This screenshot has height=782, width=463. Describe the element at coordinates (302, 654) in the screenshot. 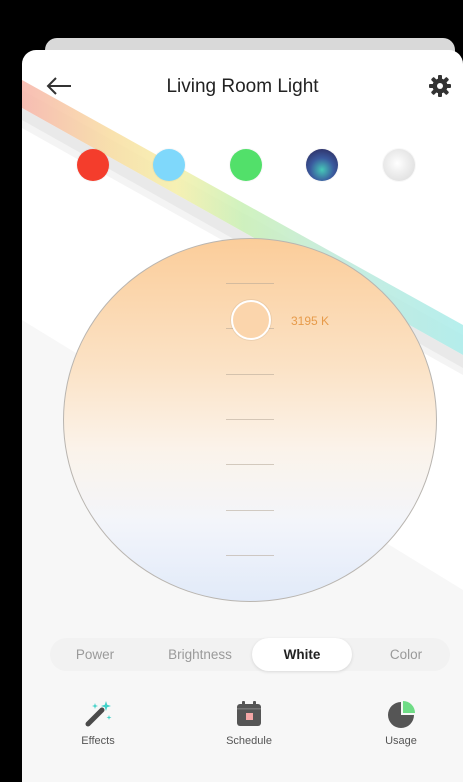

I see `tab-white: White` at that location.